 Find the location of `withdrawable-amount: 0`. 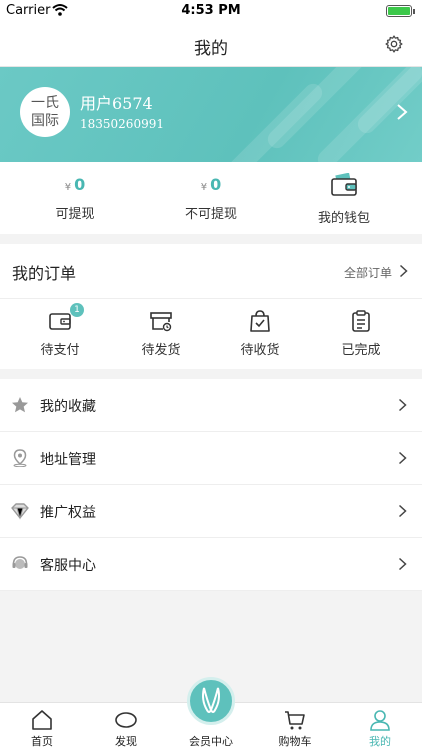

withdrawable-amount: 0 is located at coordinates (80, 184).